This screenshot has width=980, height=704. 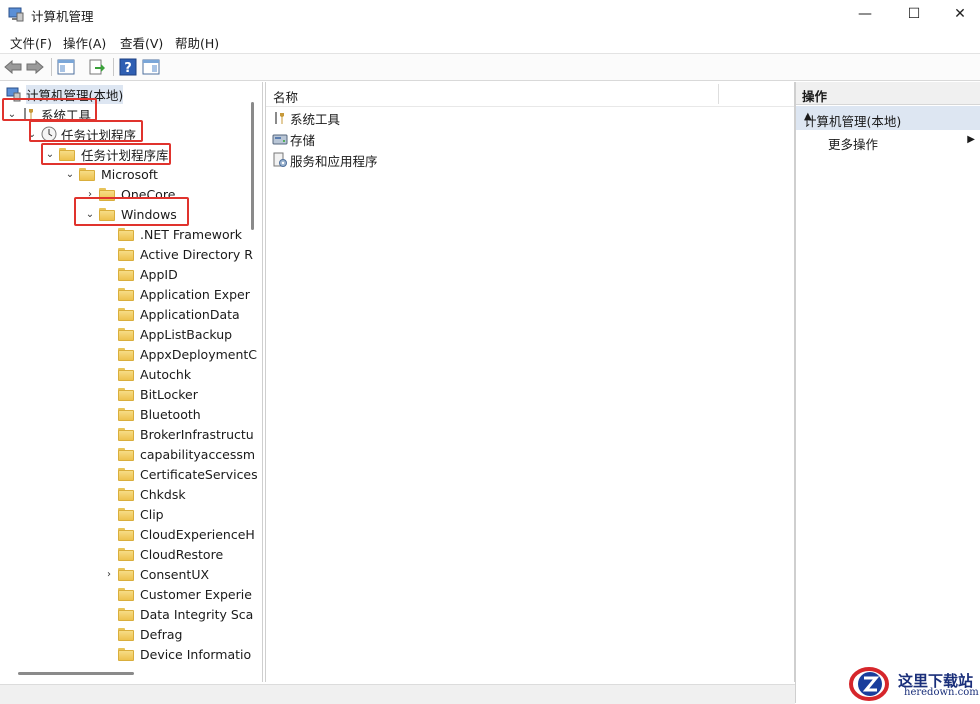 I want to click on tree-label: BitLocker, so click(x=169, y=394).